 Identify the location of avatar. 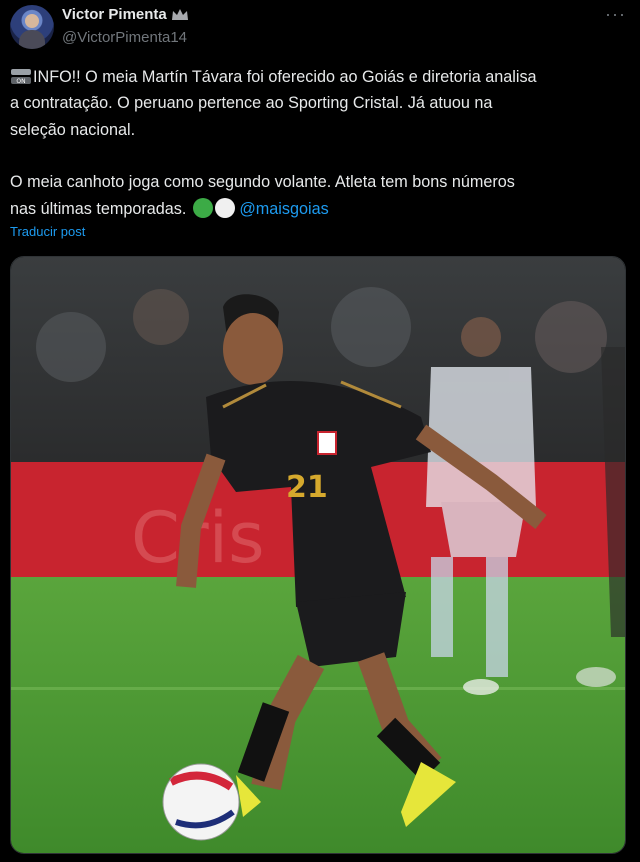
(32, 27).